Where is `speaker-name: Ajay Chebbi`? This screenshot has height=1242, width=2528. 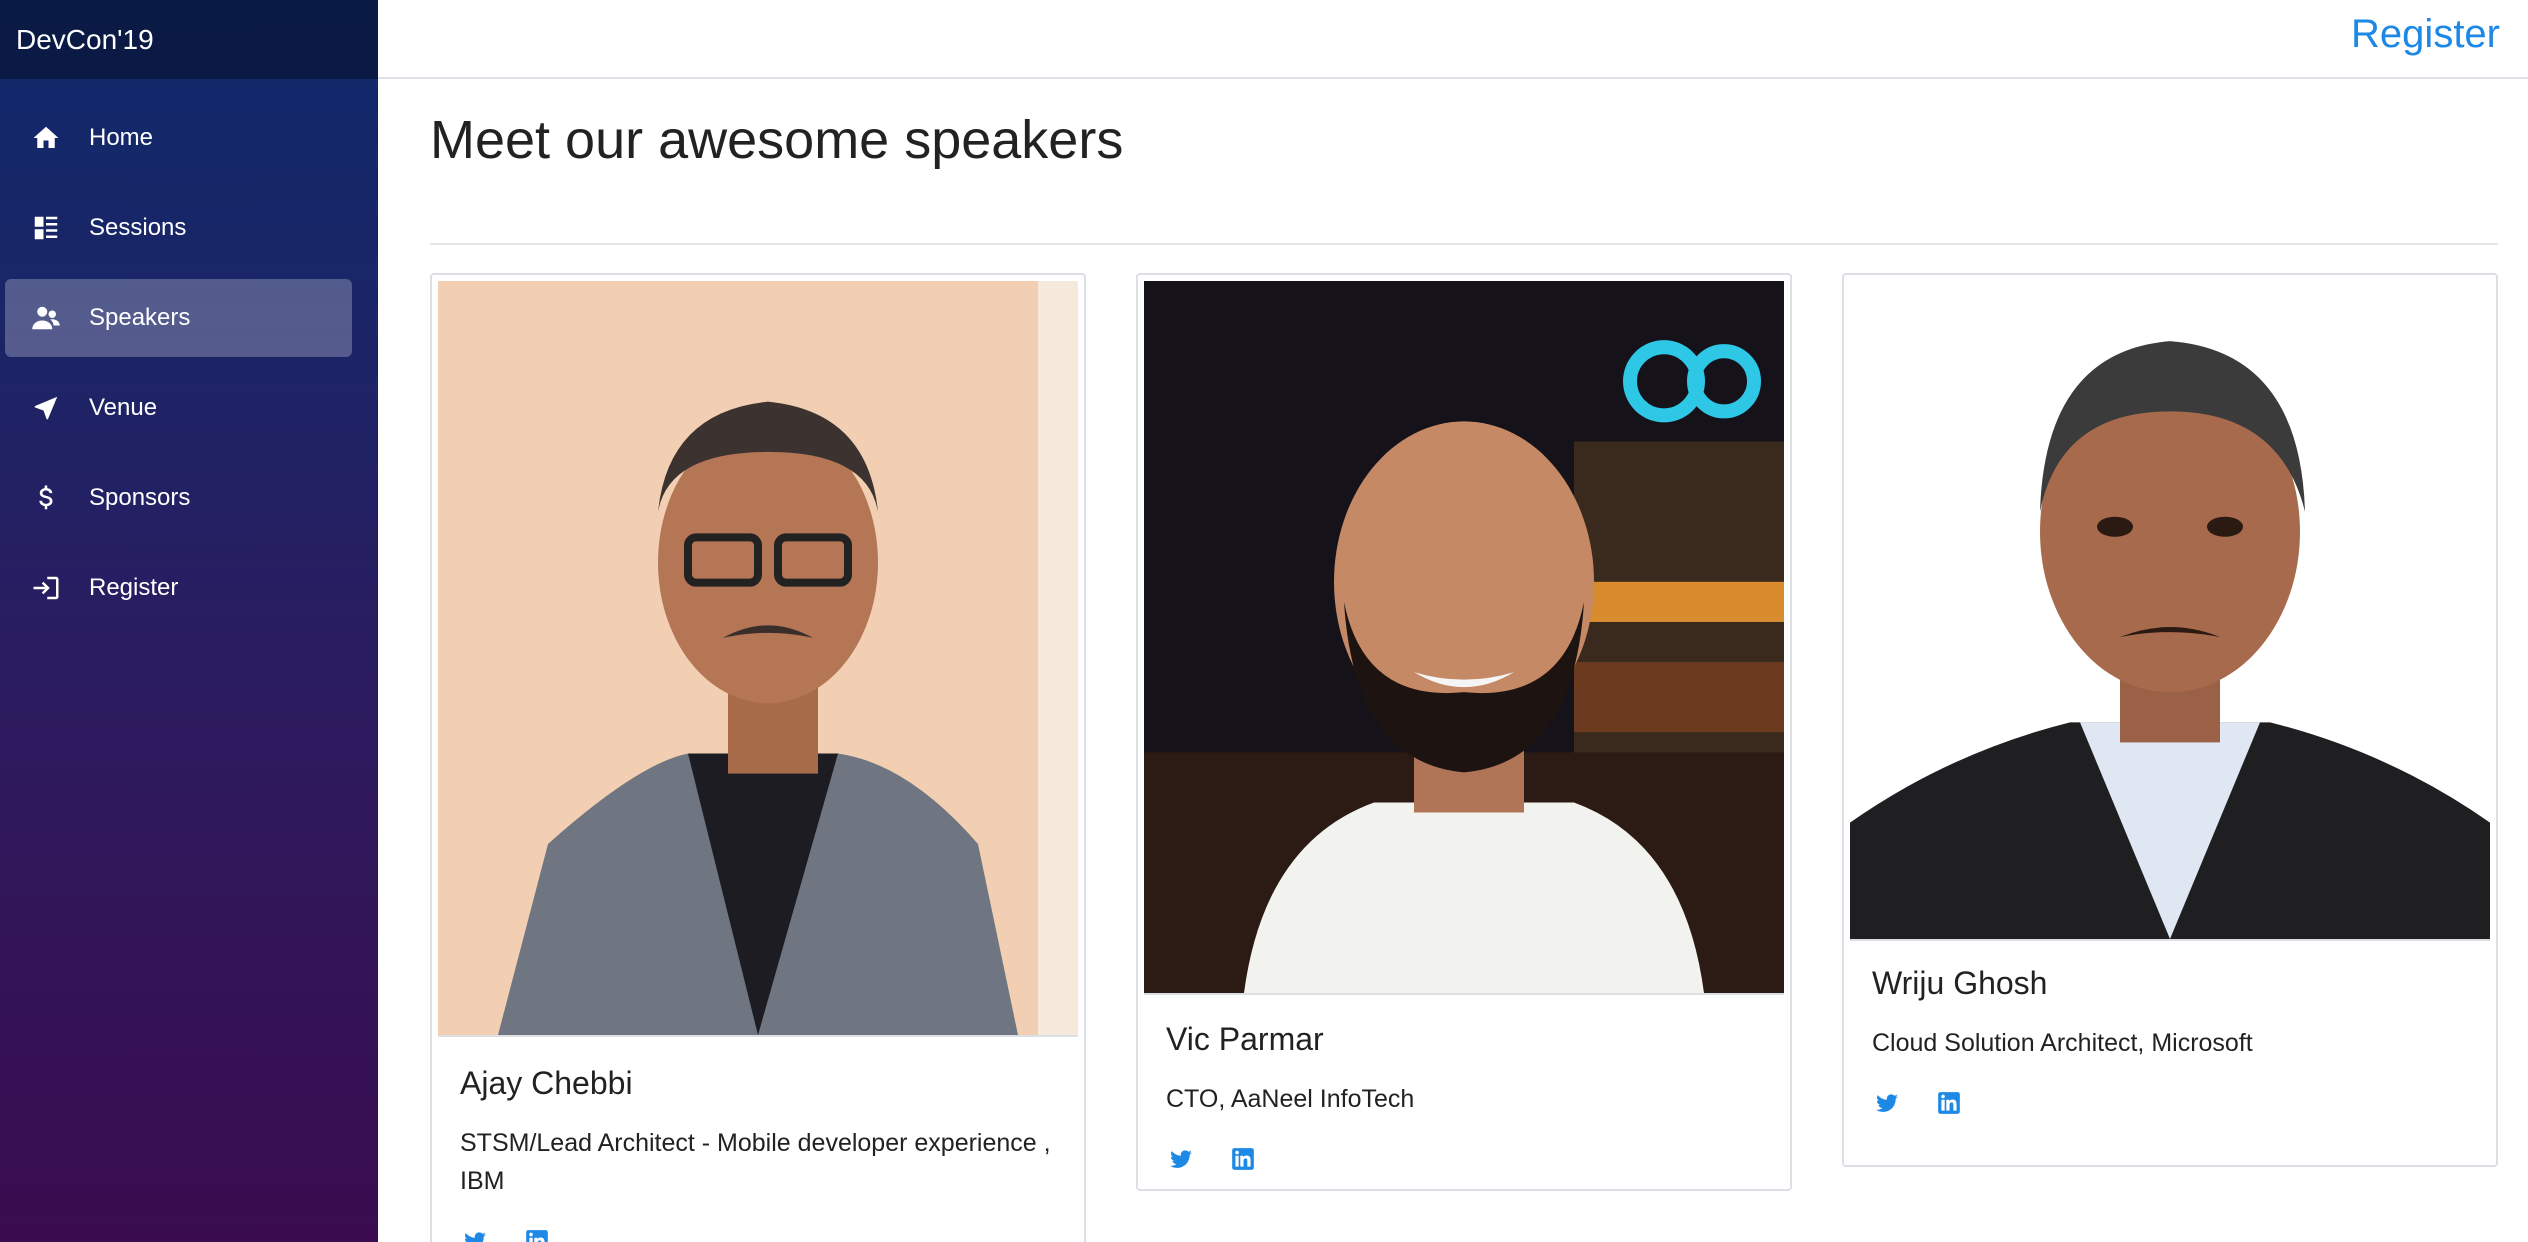
speaker-name: Ajay Chebbi is located at coordinates (546, 1083).